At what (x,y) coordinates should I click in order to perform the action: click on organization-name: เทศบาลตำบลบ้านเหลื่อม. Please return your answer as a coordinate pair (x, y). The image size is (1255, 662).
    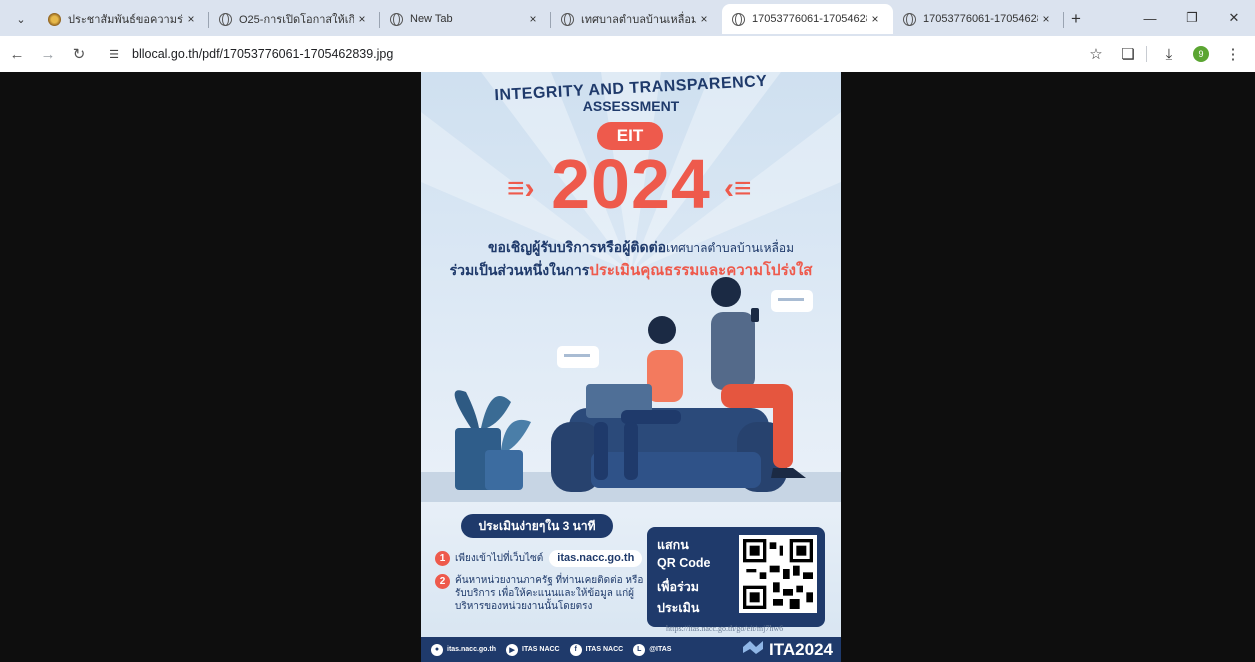
    Looking at the image, I should click on (730, 248).